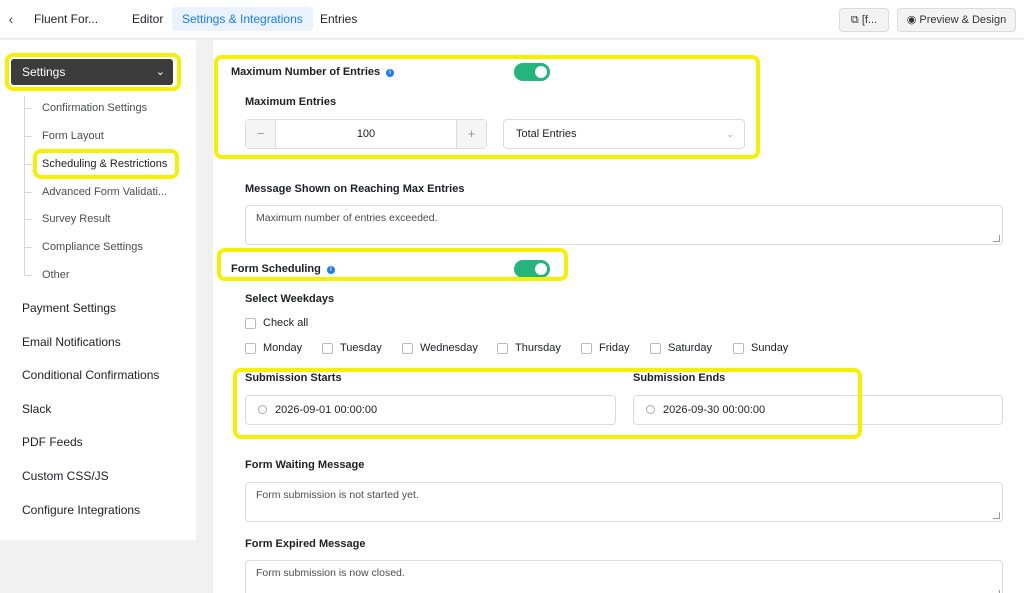 This screenshot has width=1024, height=593. What do you see at coordinates (11, 19) in the screenshot?
I see `chevron-left-icon: ‹` at bounding box center [11, 19].